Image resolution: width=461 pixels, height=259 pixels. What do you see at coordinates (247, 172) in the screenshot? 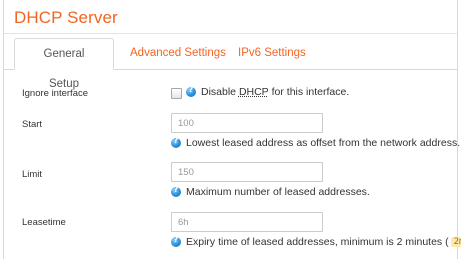
I see `limit-input` at bounding box center [247, 172].